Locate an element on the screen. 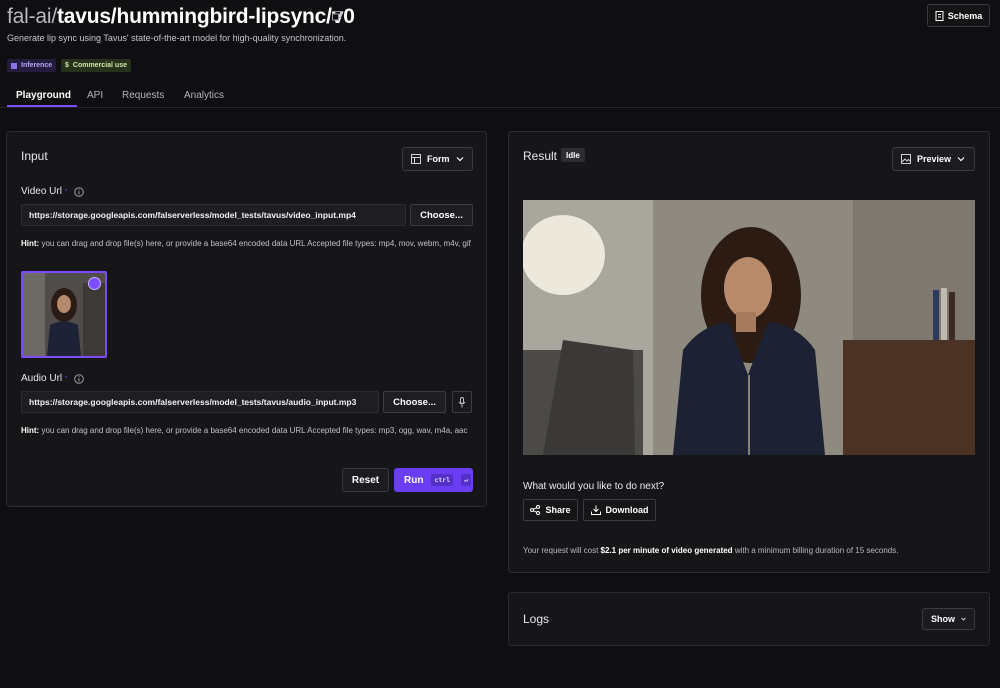 This screenshot has width=1000, height=688. logs-title: Logs is located at coordinates (536, 619).